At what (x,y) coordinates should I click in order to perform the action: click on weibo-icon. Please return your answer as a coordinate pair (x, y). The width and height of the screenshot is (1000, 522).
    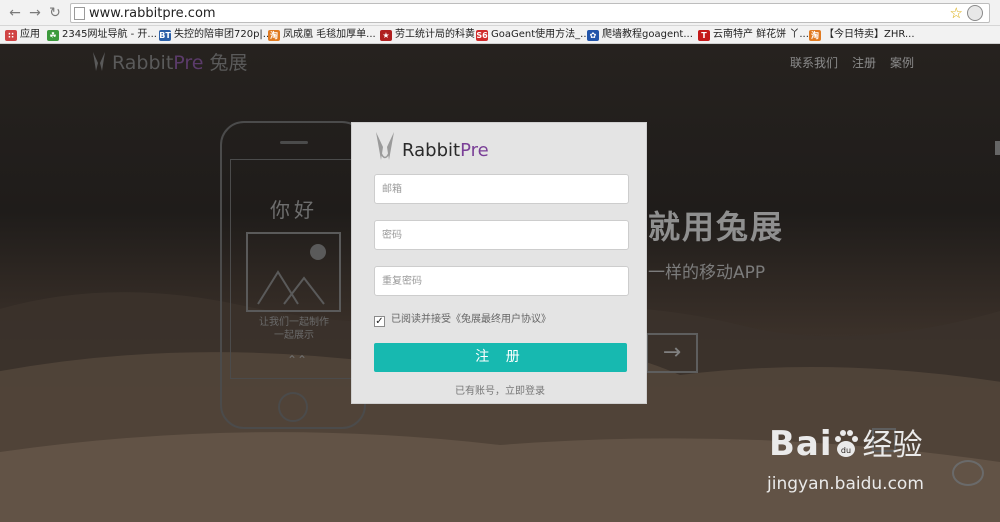
    Looking at the image, I should click on (968, 473).